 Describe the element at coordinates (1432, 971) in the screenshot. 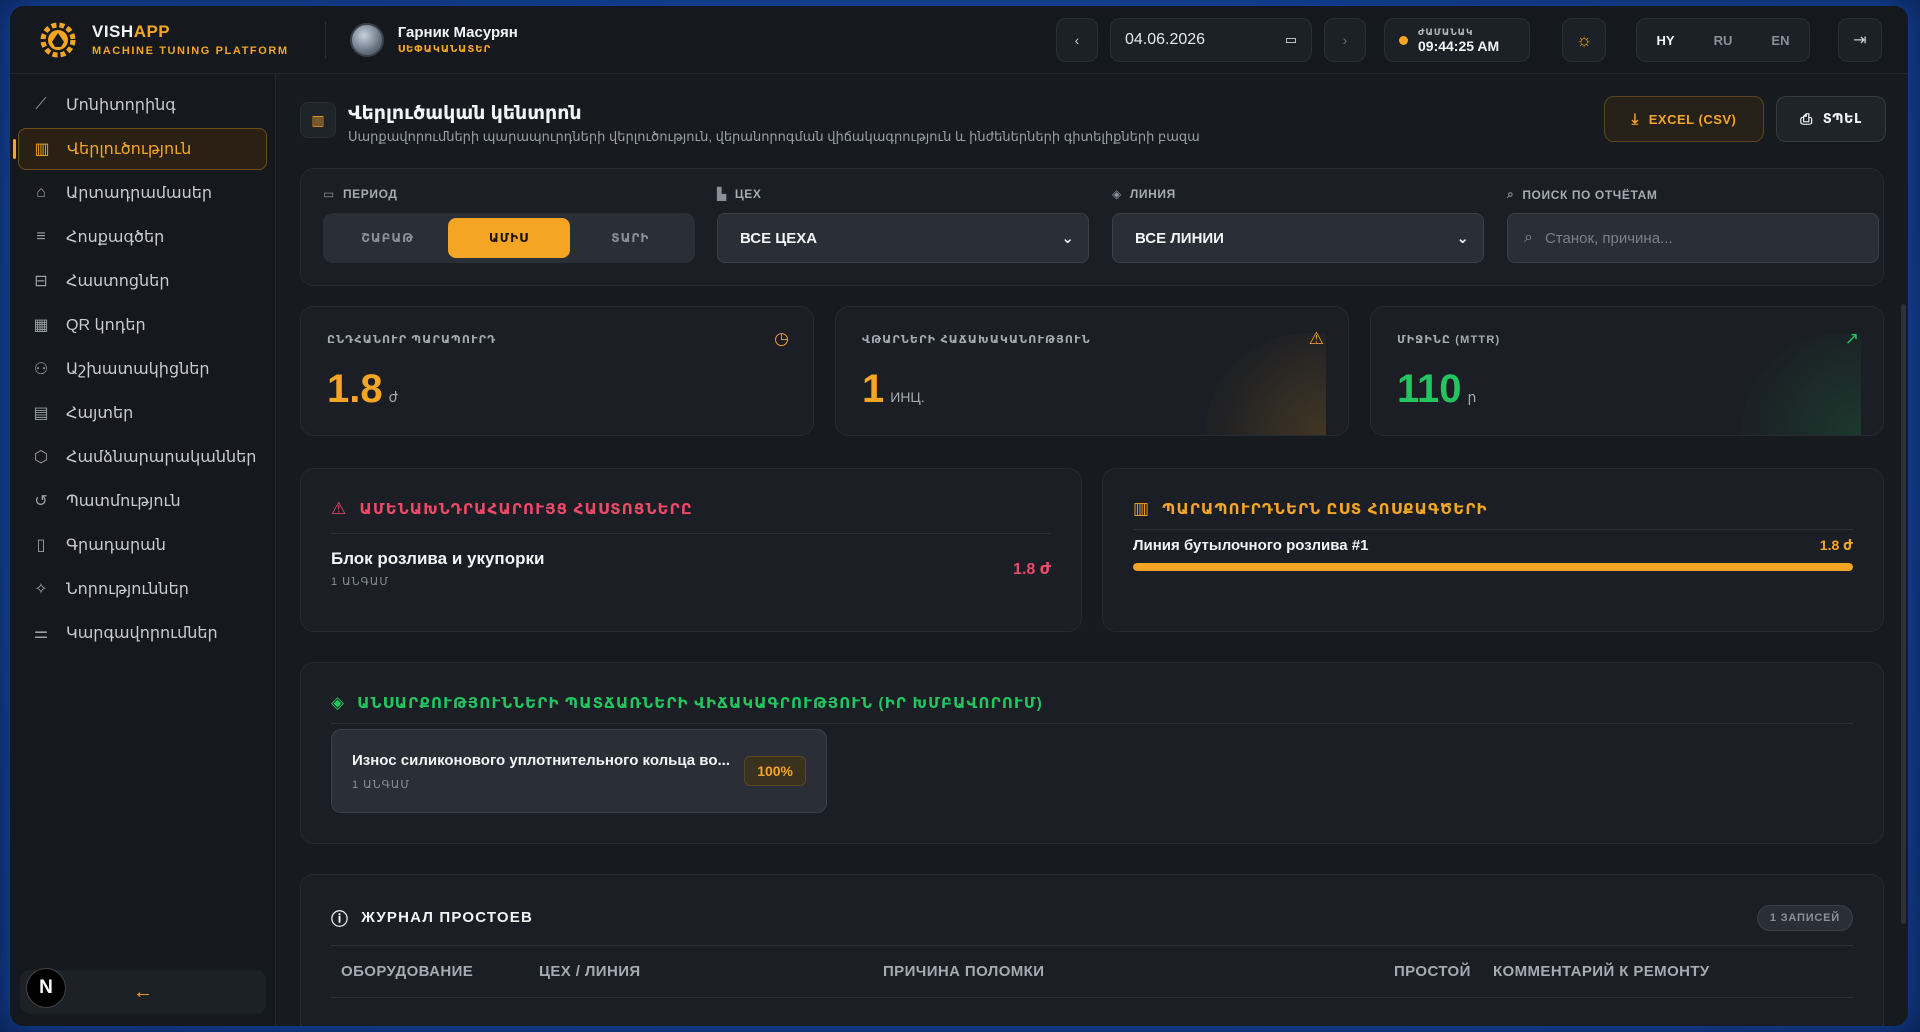

I see `column-header-downtime: ПРОСТОЙ` at that location.